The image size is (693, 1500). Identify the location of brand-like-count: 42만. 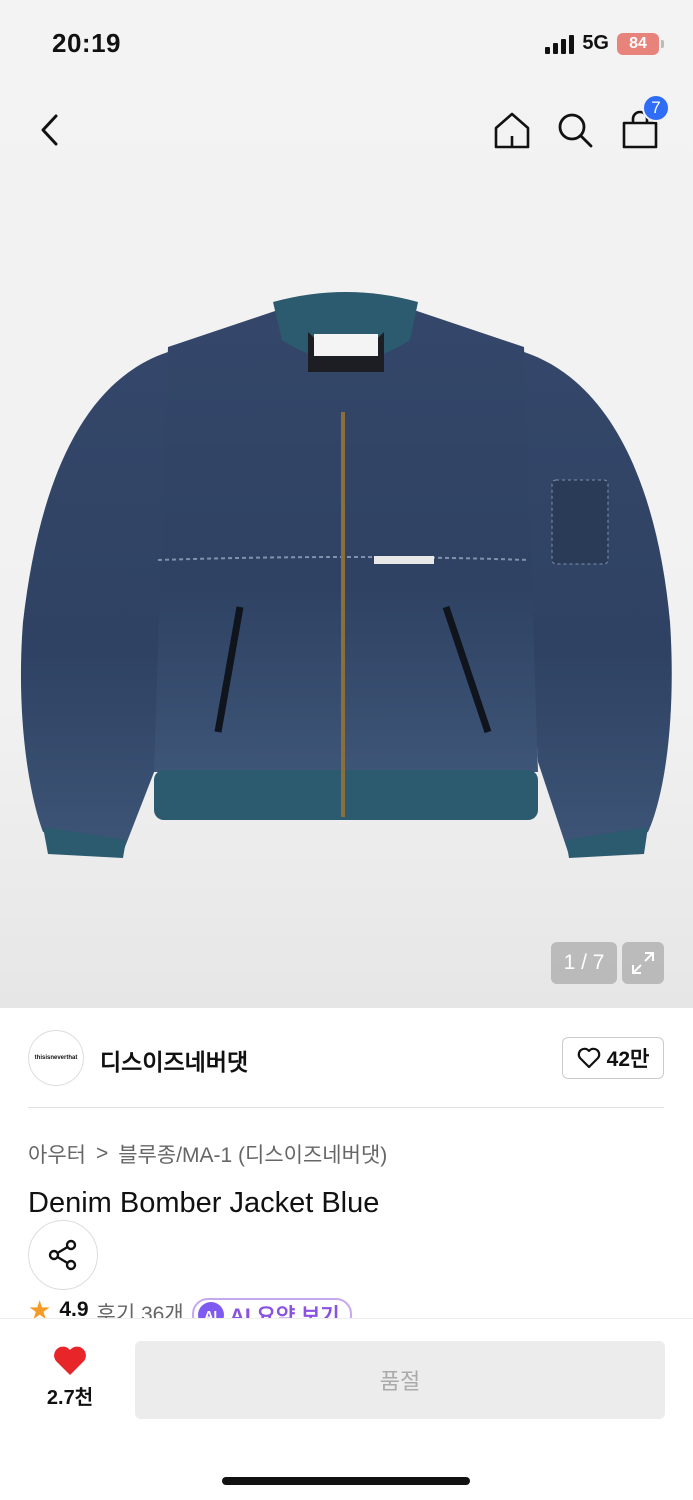
(628, 1059).